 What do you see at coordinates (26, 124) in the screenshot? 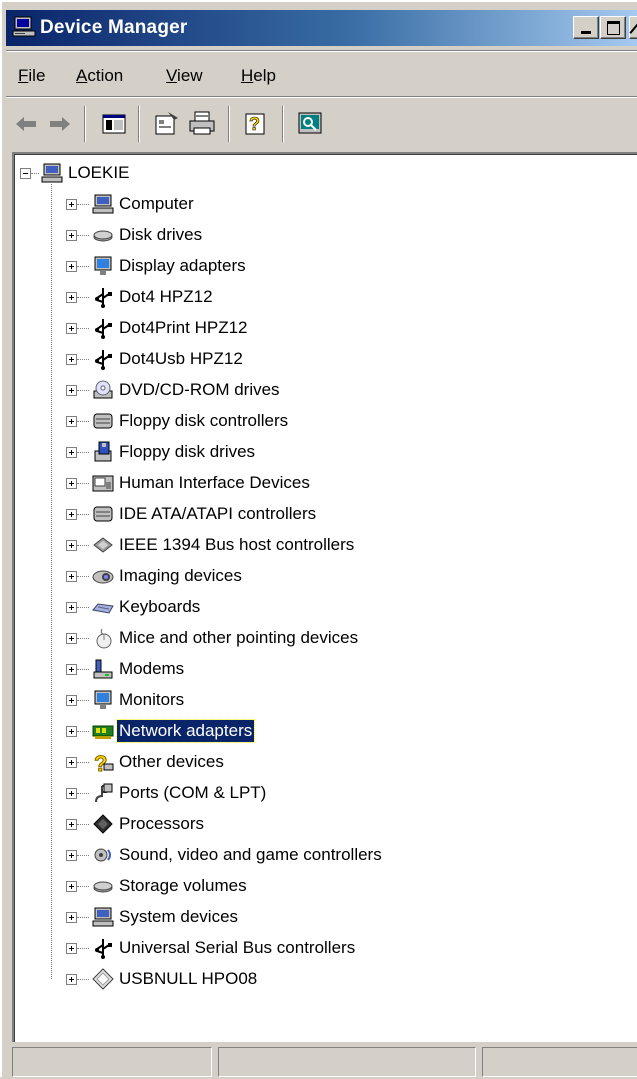
I see `back-arrow-icon` at bounding box center [26, 124].